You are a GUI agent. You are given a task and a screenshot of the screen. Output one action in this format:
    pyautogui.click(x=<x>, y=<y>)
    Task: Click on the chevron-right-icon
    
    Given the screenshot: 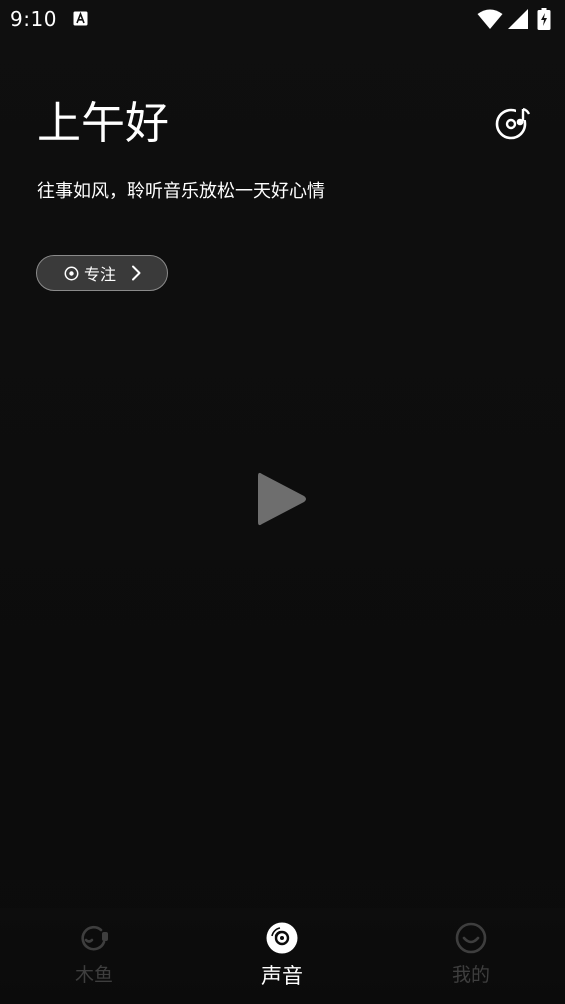 What is the action you would take?
    pyautogui.click(x=136, y=273)
    